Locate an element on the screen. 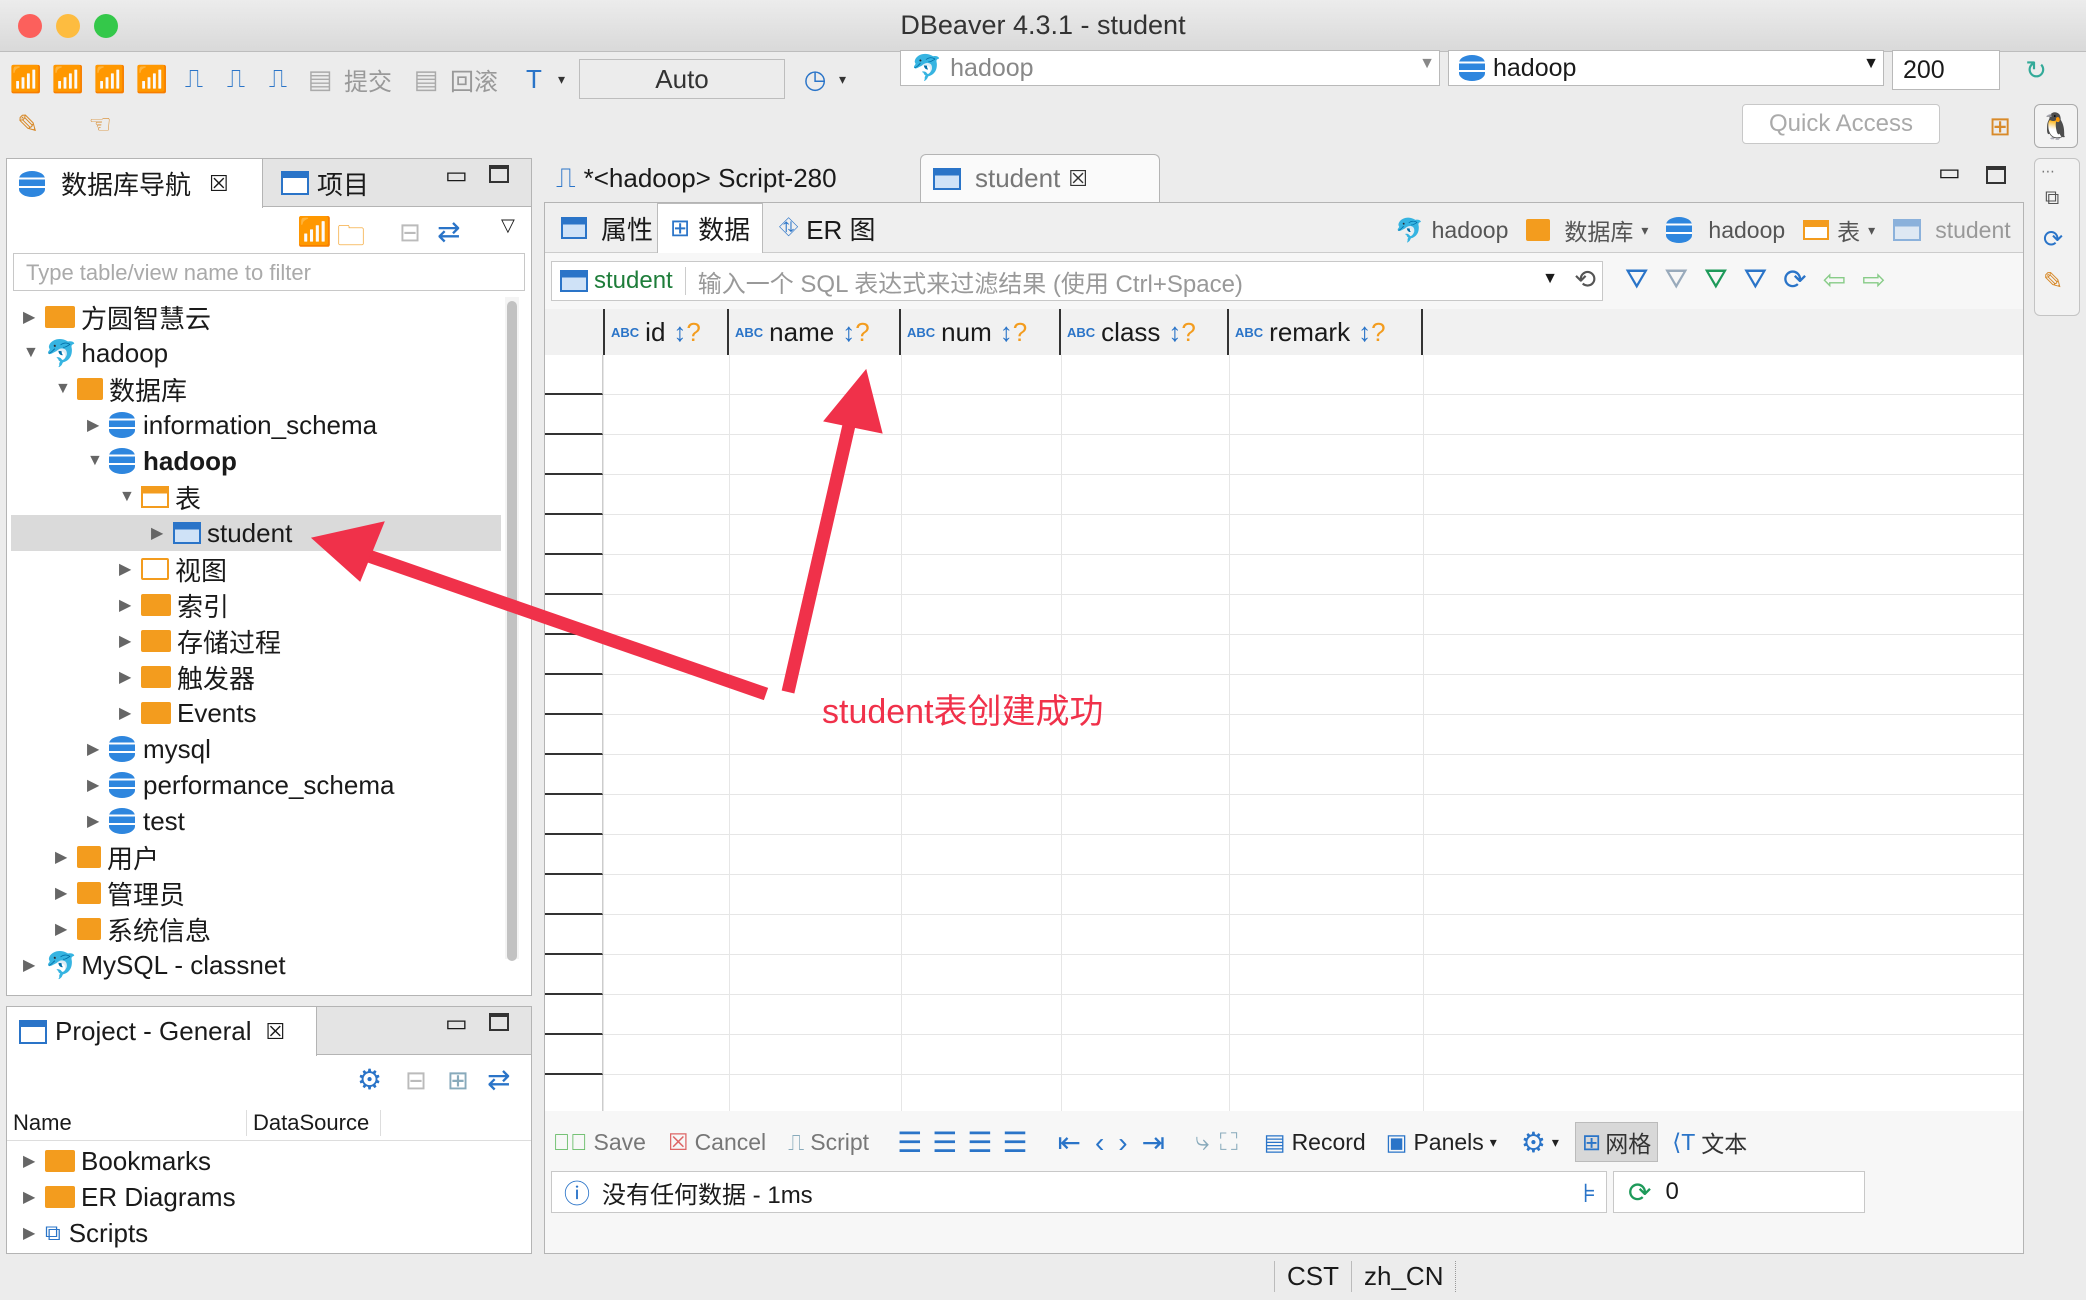 Image resolution: width=2086 pixels, height=1300 pixels. tree-item: ▼ 🐬 hadoop is located at coordinates (95, 353).